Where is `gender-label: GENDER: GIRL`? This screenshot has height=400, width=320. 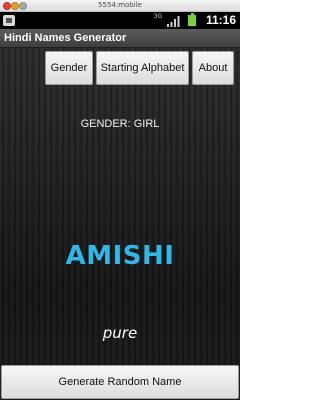
gender-label: GENDER: GIRL is located at coordinates (120, 124).